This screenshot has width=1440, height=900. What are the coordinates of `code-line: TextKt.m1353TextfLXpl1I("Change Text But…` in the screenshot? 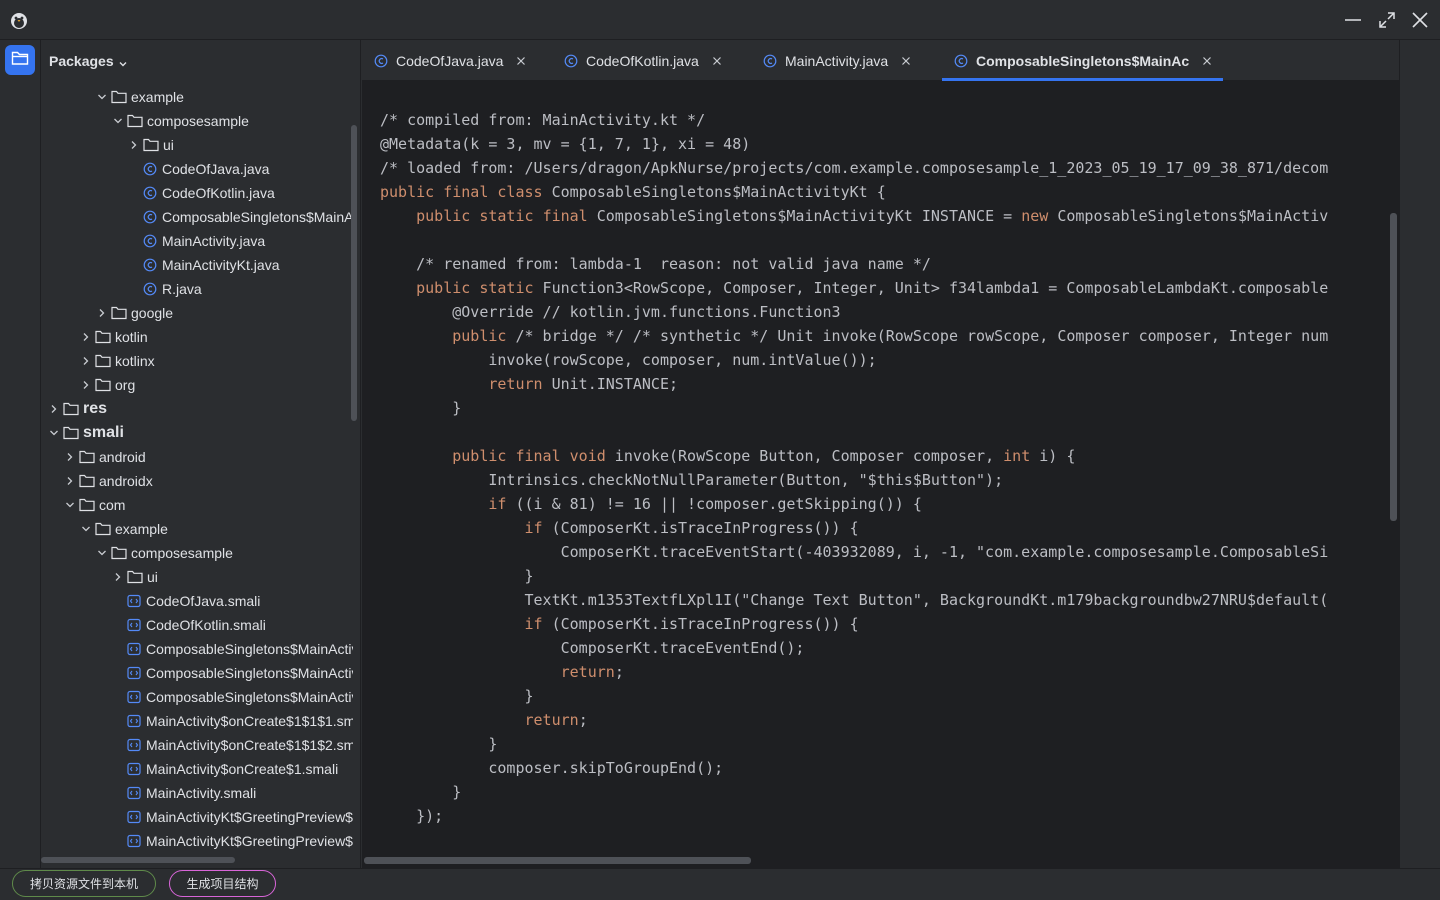 It's located at (854, 600).